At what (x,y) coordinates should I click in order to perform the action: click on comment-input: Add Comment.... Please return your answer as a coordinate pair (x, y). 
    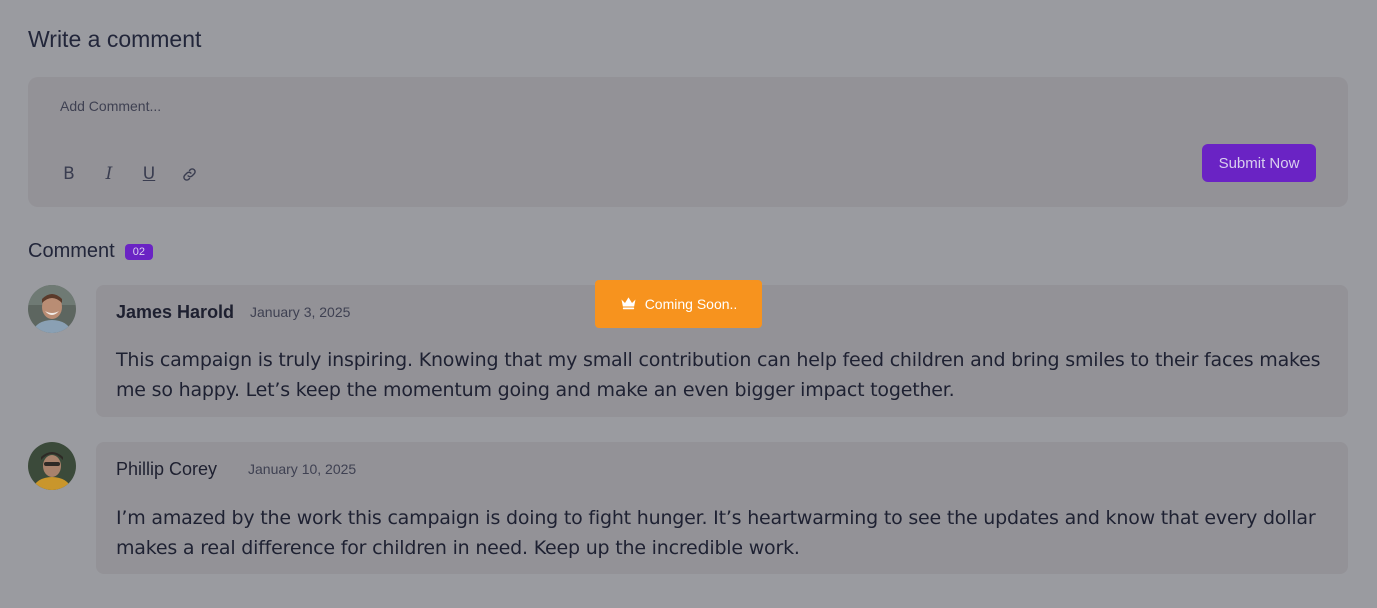
    Looking at the image, I should click on (110, 106).